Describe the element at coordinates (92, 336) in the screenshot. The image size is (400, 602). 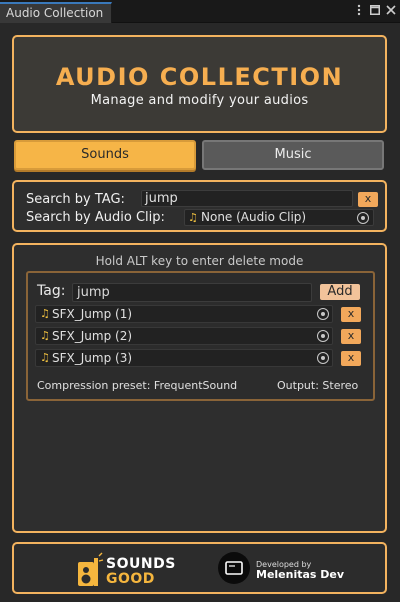
I see `audio-clip-name: SFX_Jump (2)` at that location.